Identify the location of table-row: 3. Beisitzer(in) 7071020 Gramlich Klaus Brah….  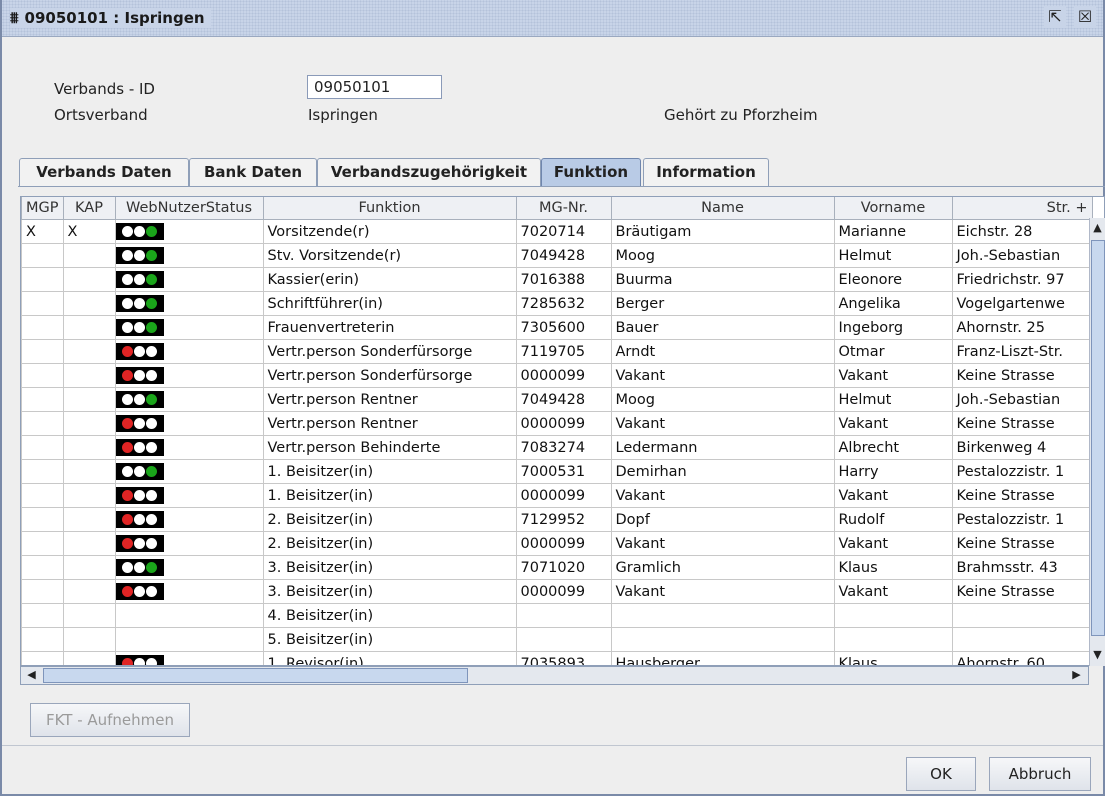
(557, 567).